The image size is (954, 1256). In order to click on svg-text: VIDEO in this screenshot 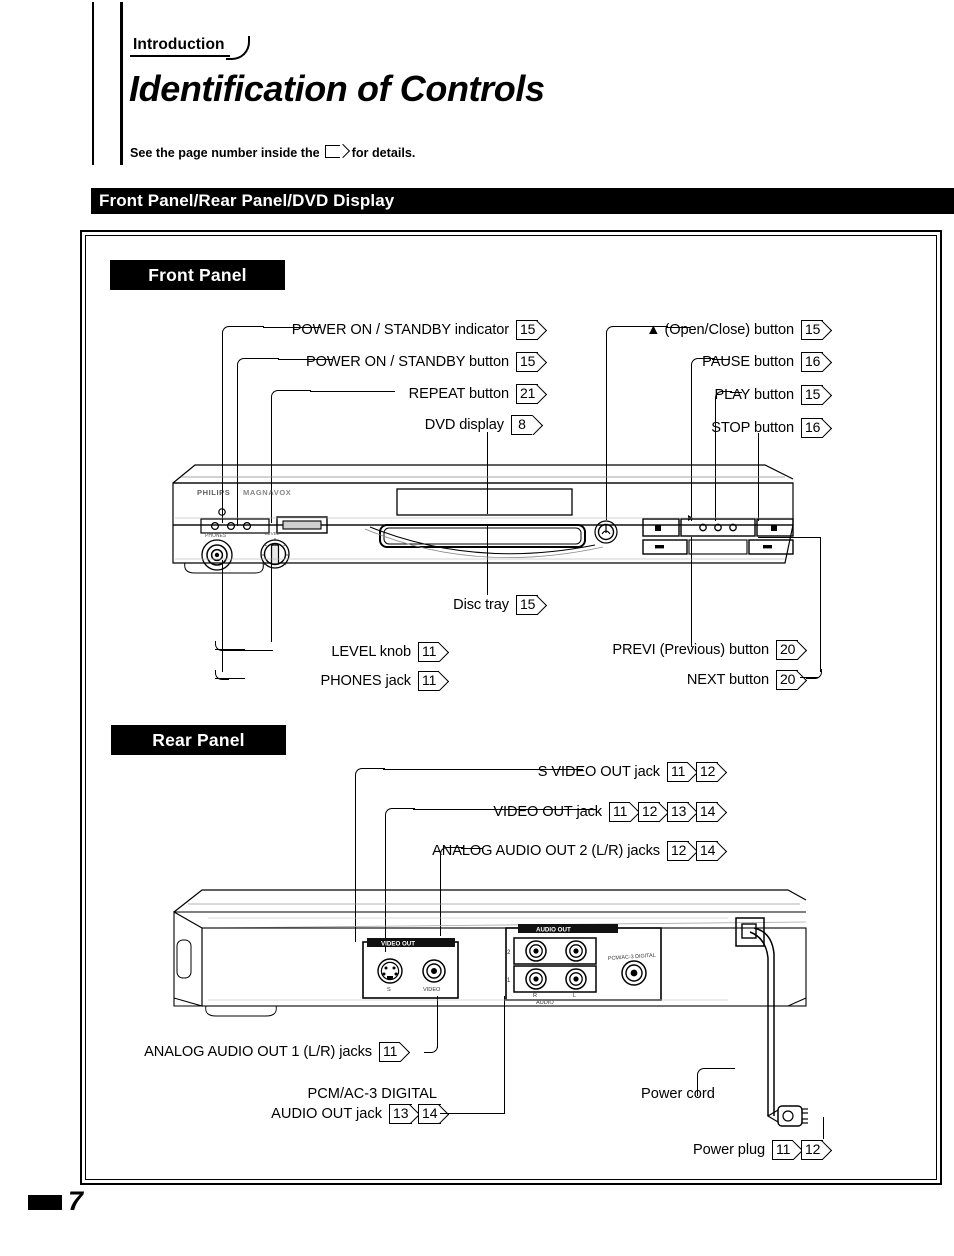, I will do `click(432, 990)`.